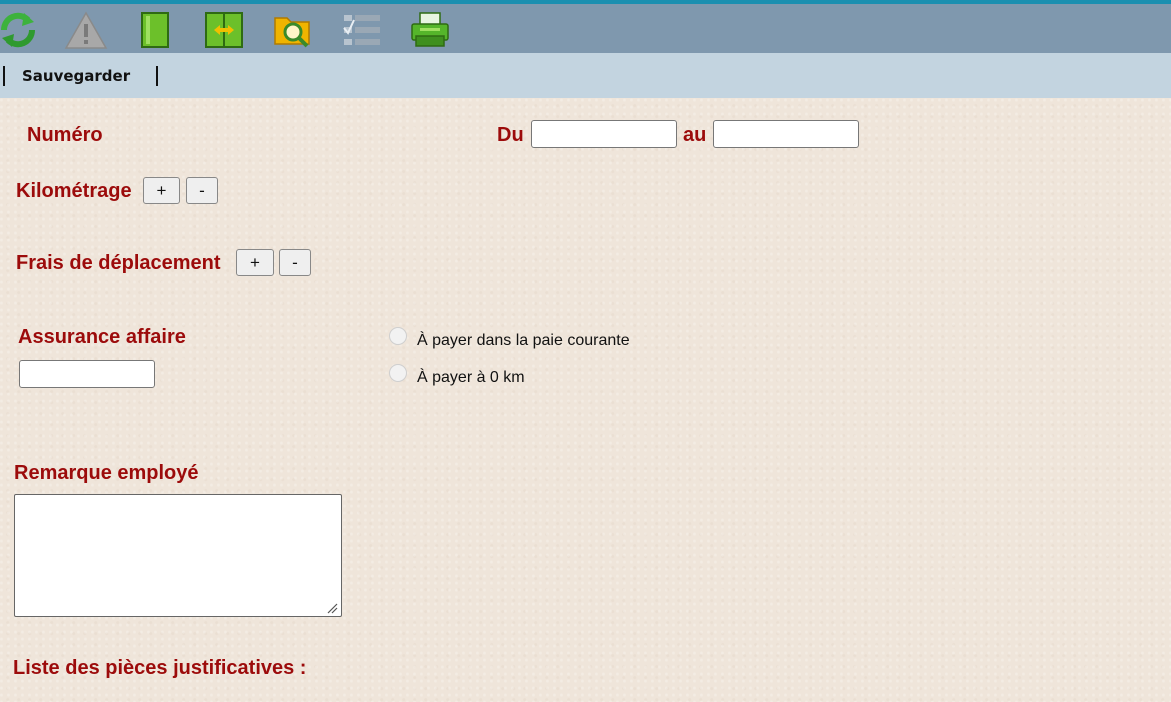 The image size is (1171, 702). I want to click on split-panel-icon, so click(224, 30).